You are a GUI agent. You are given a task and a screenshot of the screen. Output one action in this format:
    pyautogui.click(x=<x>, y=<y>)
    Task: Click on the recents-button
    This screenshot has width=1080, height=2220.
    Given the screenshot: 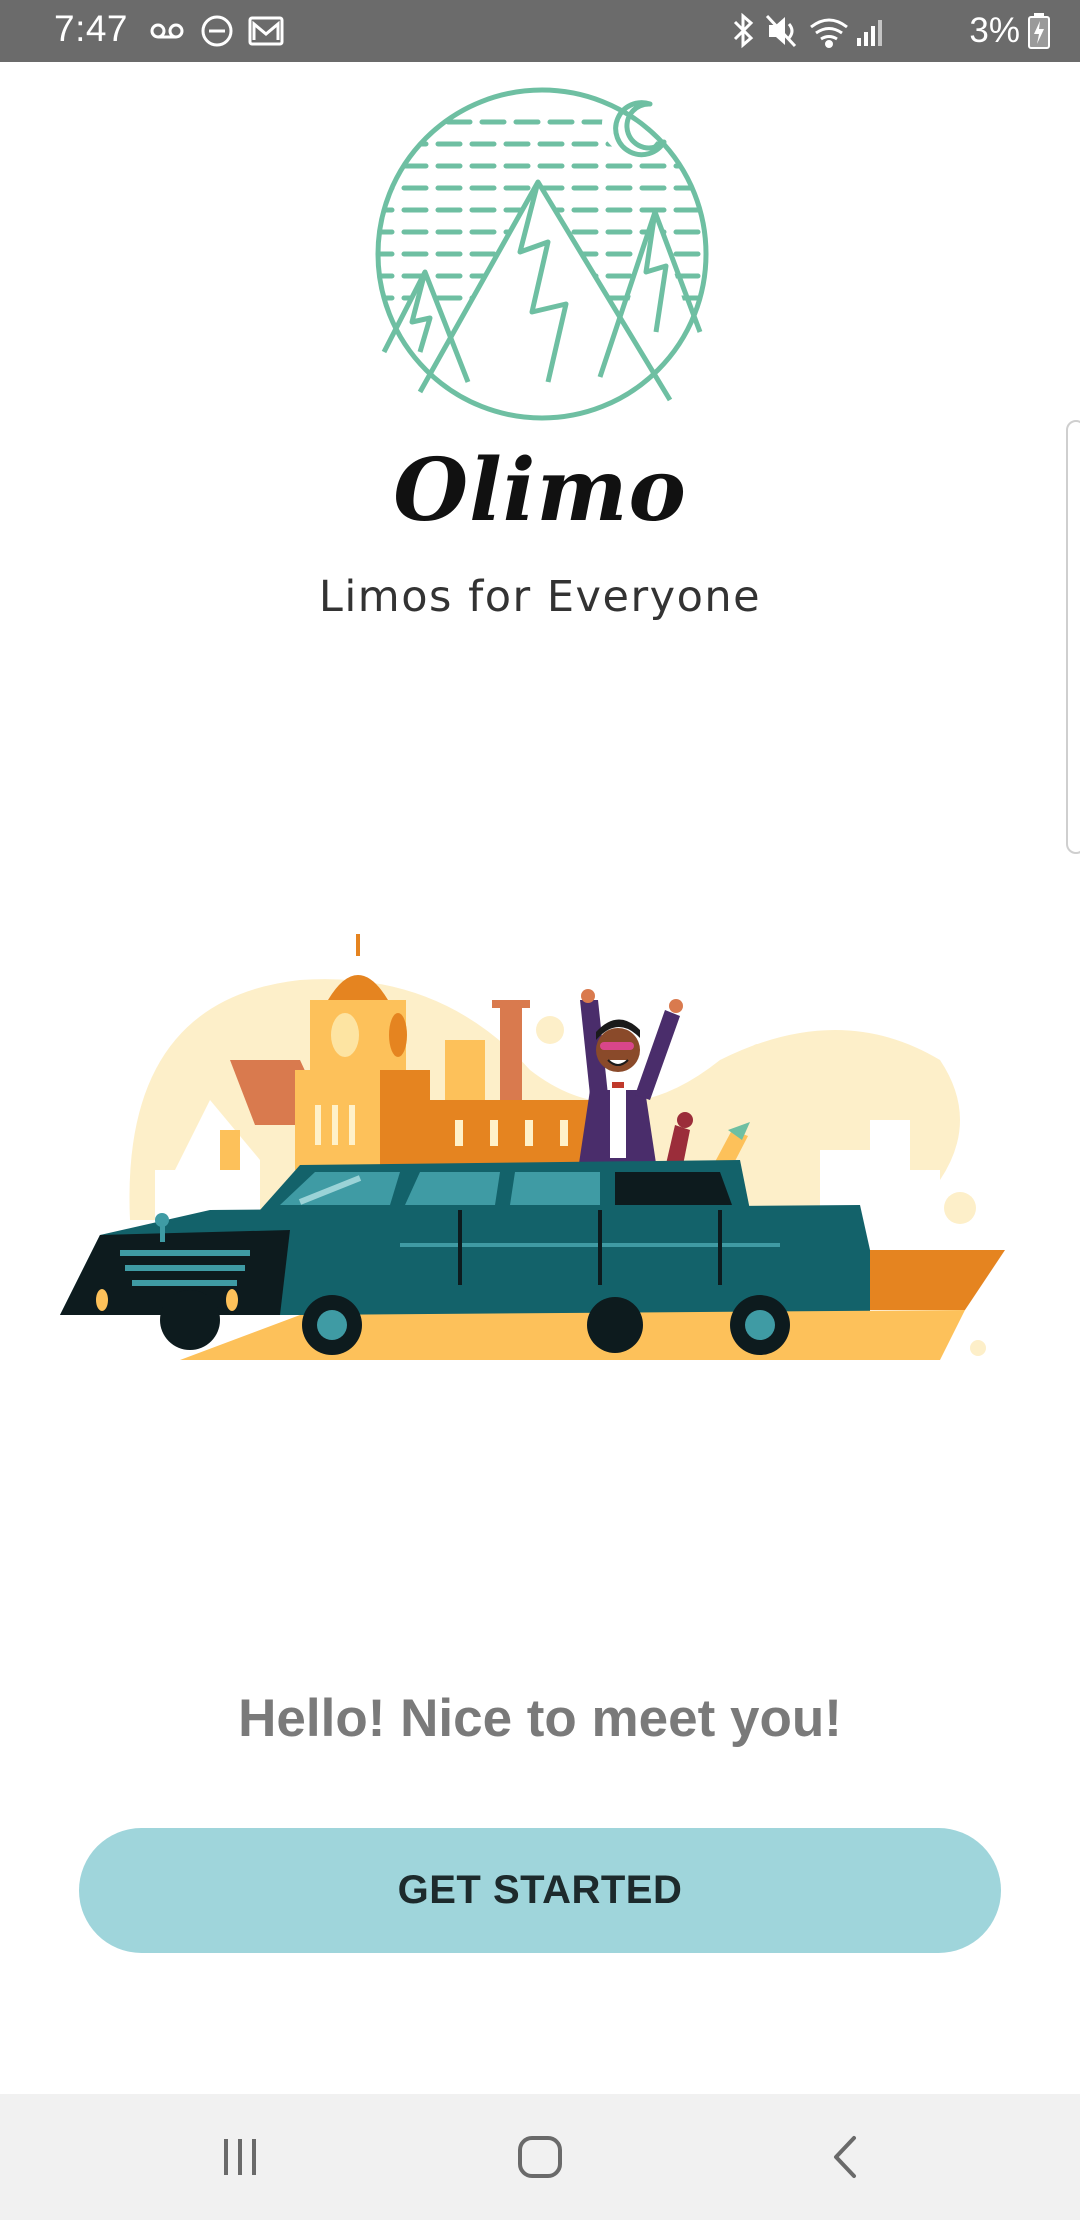 What is the action you would take?
    pyautogui.click(x=240, y=2157)
    